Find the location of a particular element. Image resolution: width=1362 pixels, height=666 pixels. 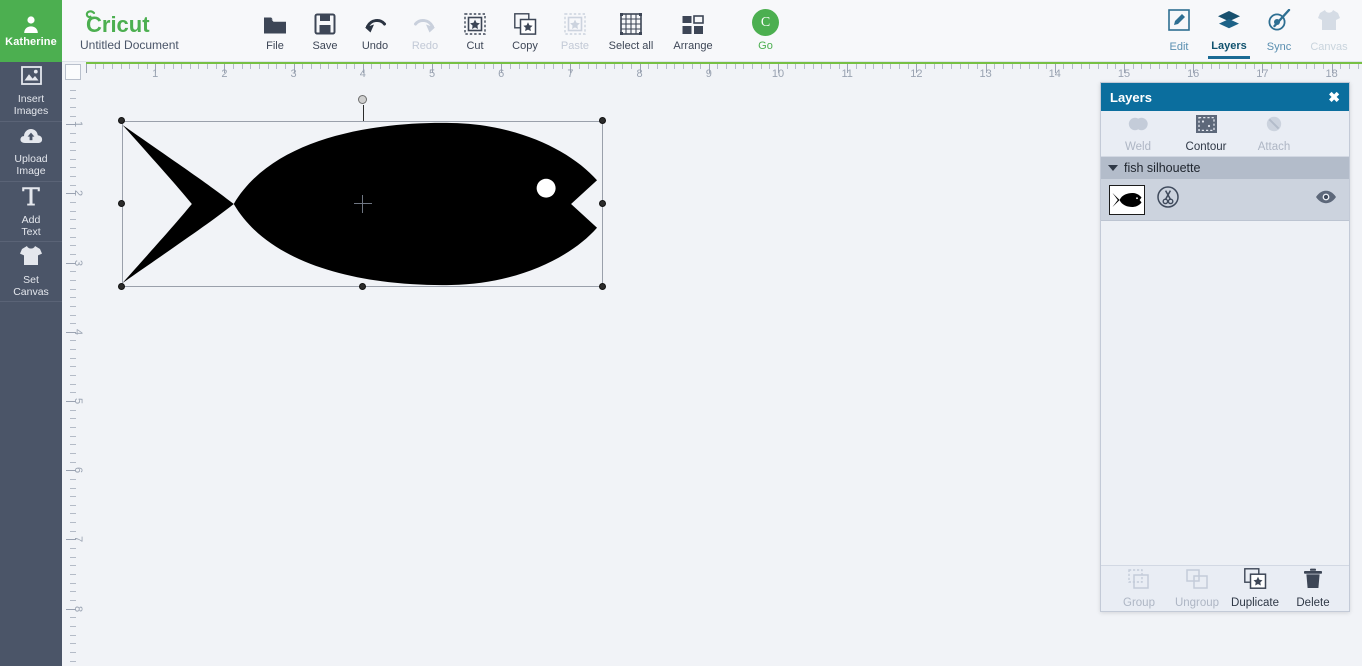

duplicate-button: Duplicate is located at coordinates (1255, 588).